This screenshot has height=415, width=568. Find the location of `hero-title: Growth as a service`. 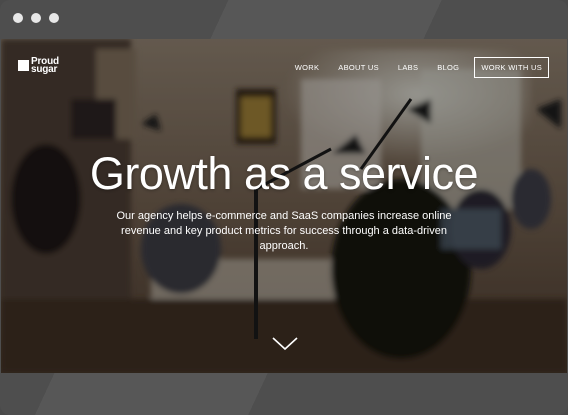

hero-title: Growth as a service is located at coordinates (284, 173).